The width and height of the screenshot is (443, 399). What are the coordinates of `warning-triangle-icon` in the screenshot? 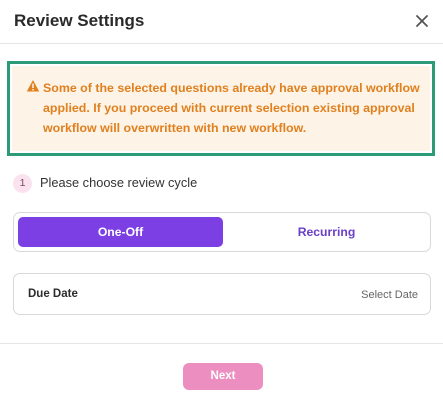 It's located at (33, 86).